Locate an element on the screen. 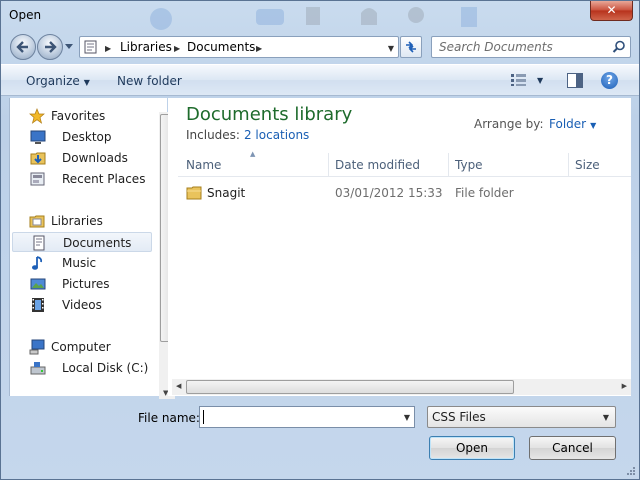 Image resolution: width=640 pixels, height=480 pixels. sidebar-item-label: Local Disk (C:) is located at coordinates (105, 368).